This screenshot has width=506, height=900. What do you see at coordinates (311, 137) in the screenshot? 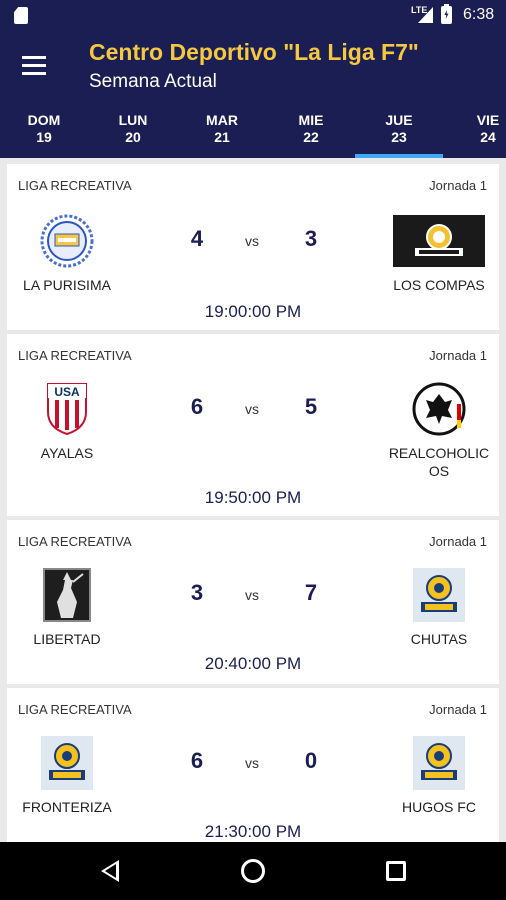
I see `tab-day-number: 22` at bounding box center [311, 137].